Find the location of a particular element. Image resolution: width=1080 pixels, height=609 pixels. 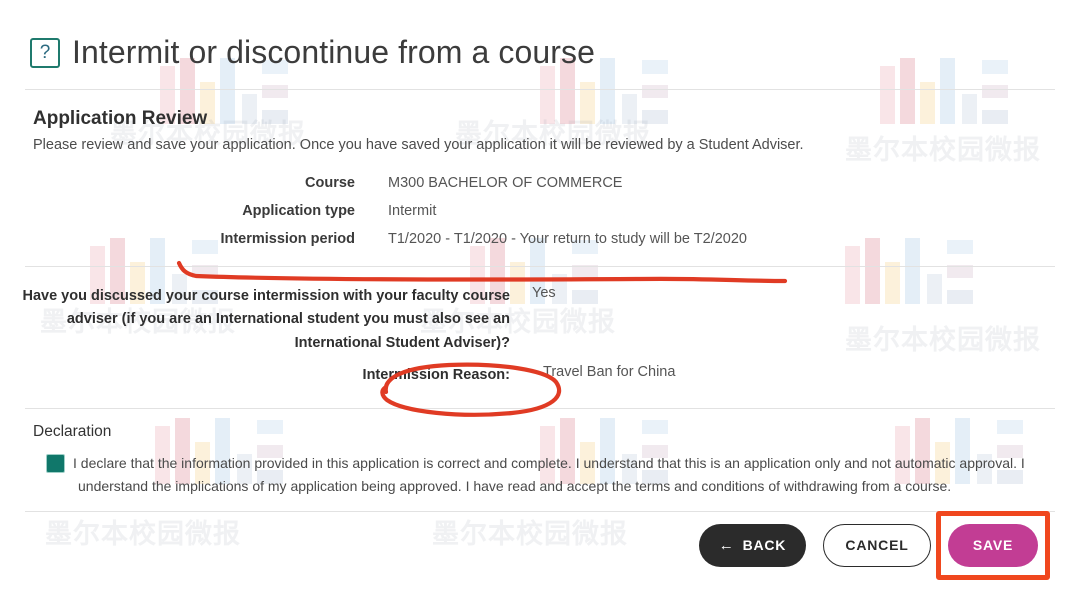

summary-label: Application type is located at coordinates (298, 211).